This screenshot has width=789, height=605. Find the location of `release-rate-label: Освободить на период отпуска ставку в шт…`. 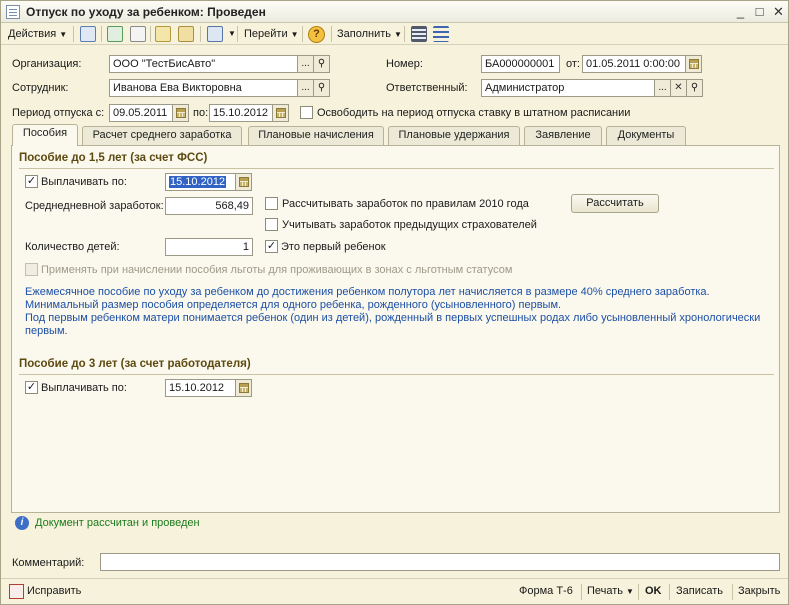

release-rate-label: Освободить на период отпуска ставку в шт… is located at coordinates (474, 113).